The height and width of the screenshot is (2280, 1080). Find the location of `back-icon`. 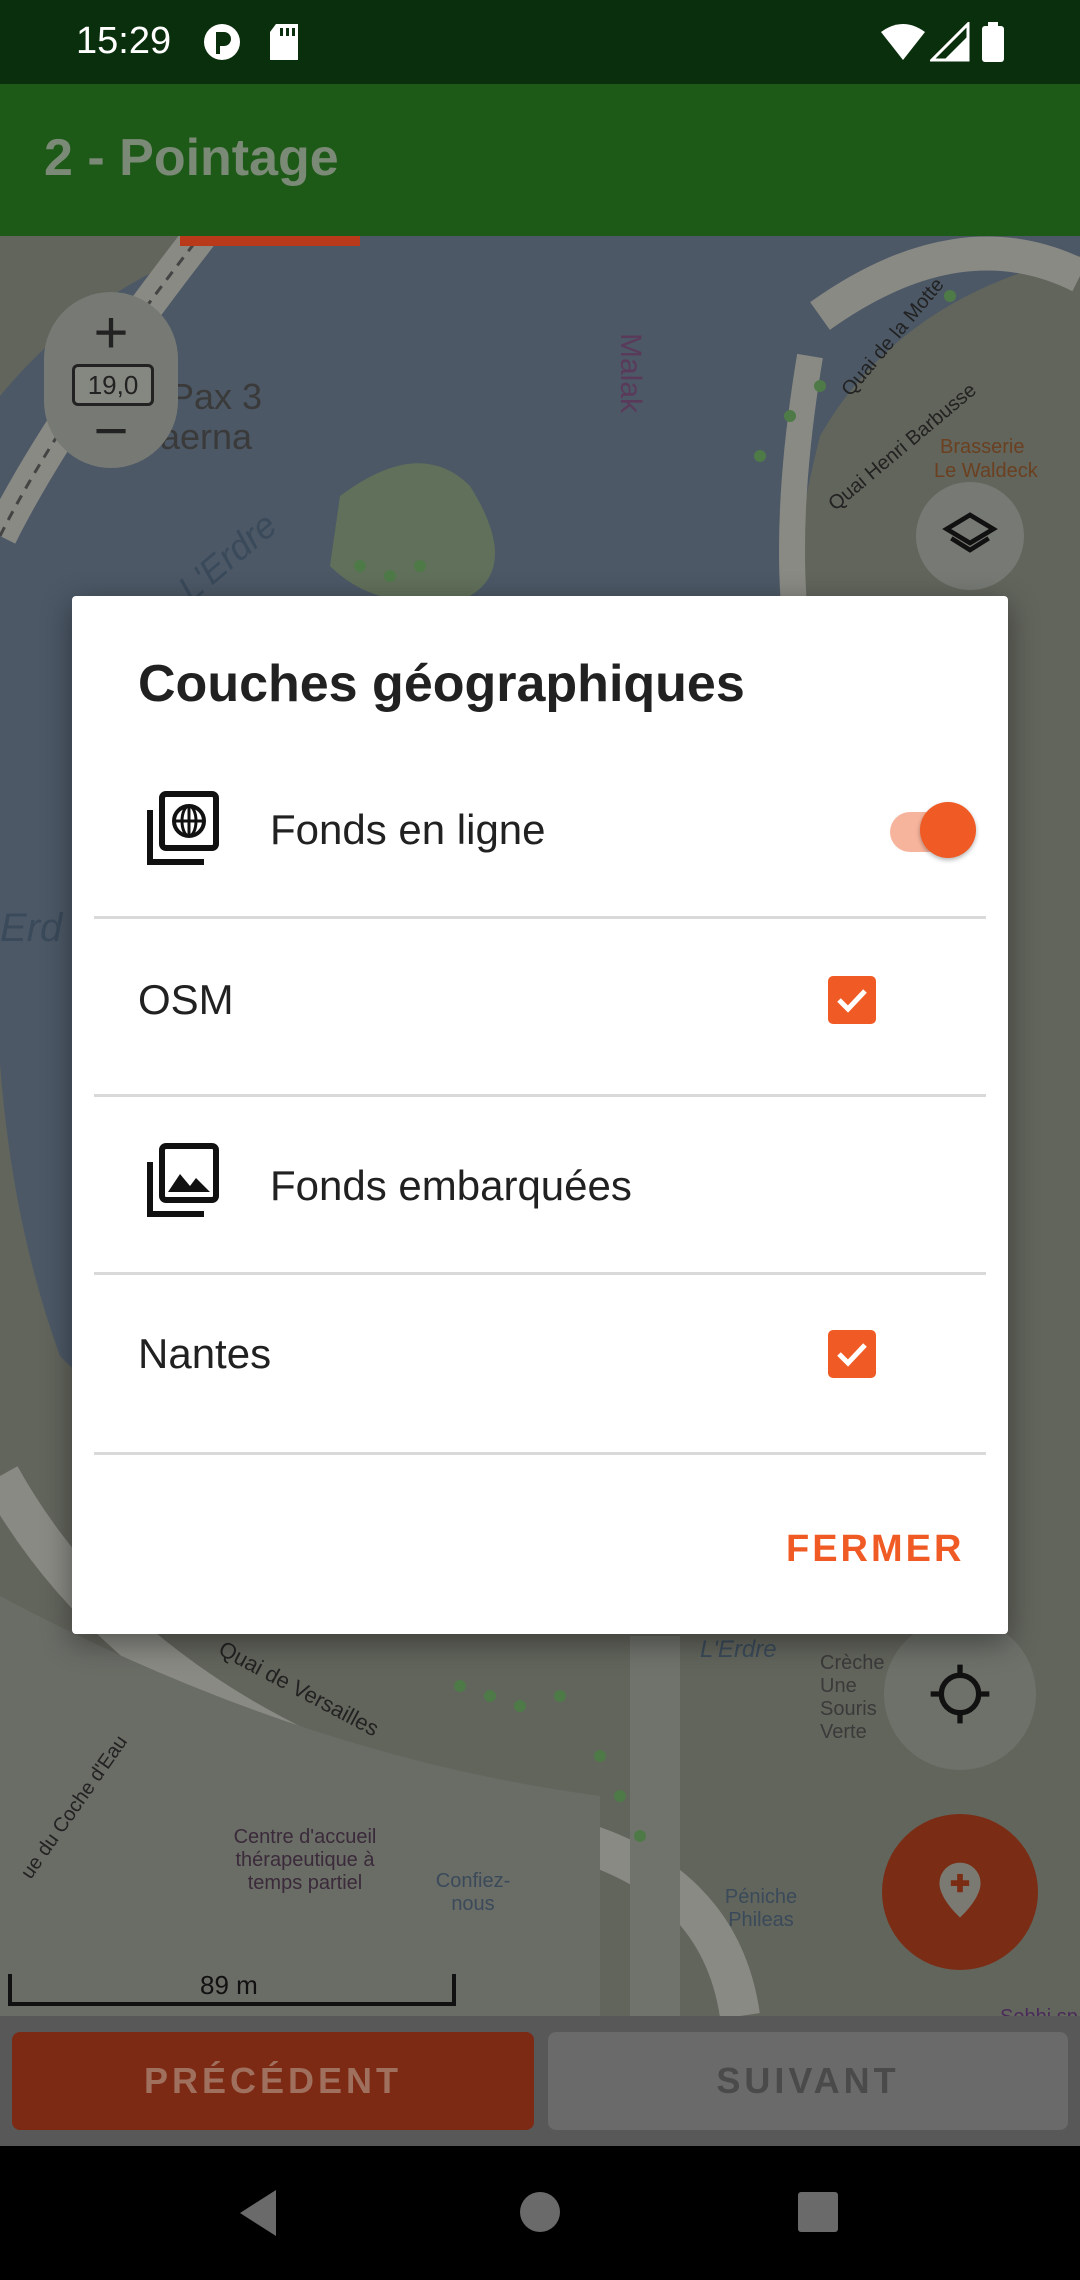

back-icon is located at coordinates (259, 2213).